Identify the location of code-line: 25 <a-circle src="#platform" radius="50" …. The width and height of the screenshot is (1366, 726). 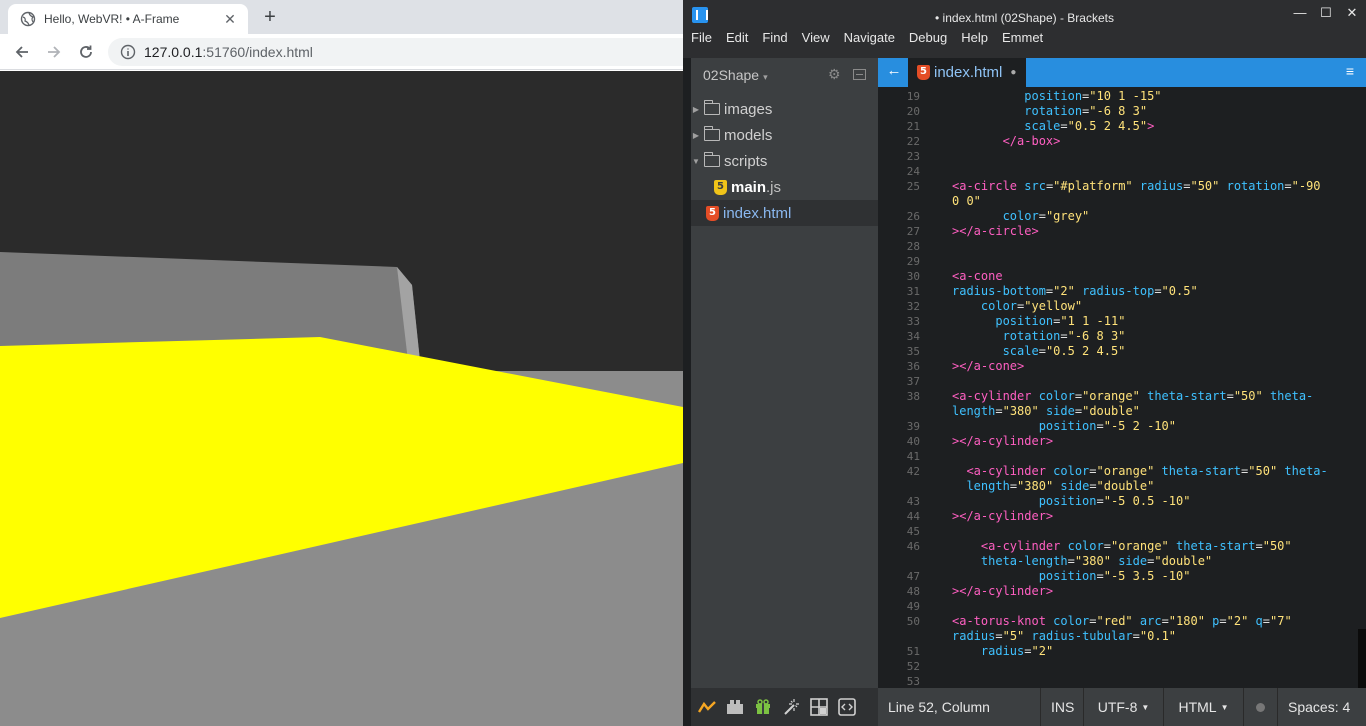
(1118, 186).